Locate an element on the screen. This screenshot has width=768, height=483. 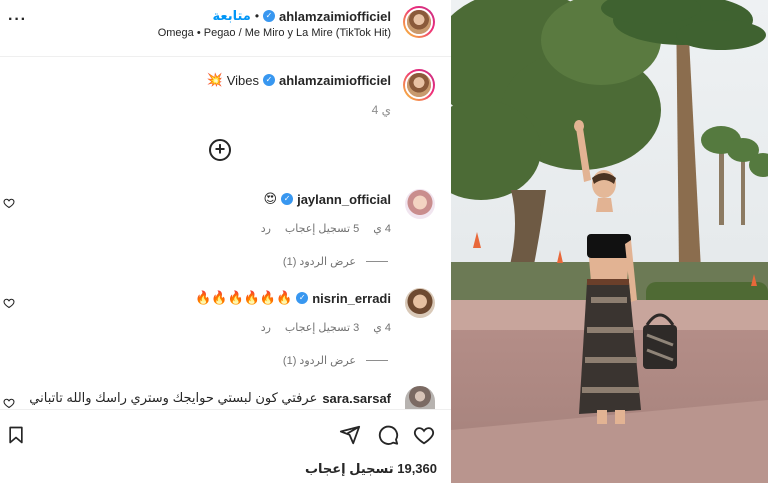
caption: 💥 Vibes ✓ ahlamzaimiofficiel is located at coordinates (299, 80).